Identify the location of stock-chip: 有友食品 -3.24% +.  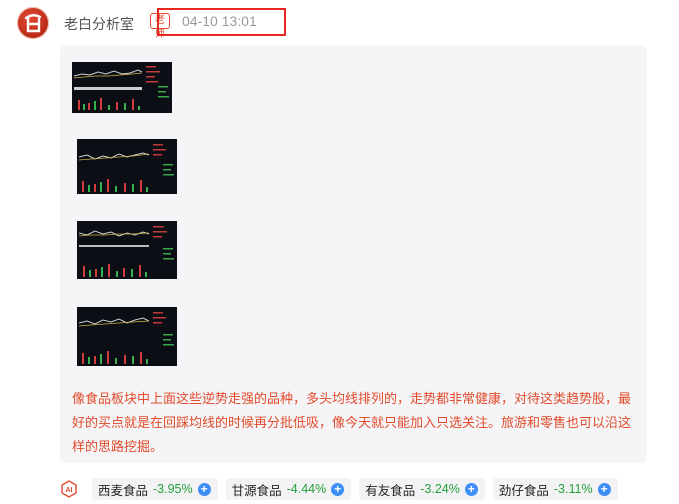
(422, 489).